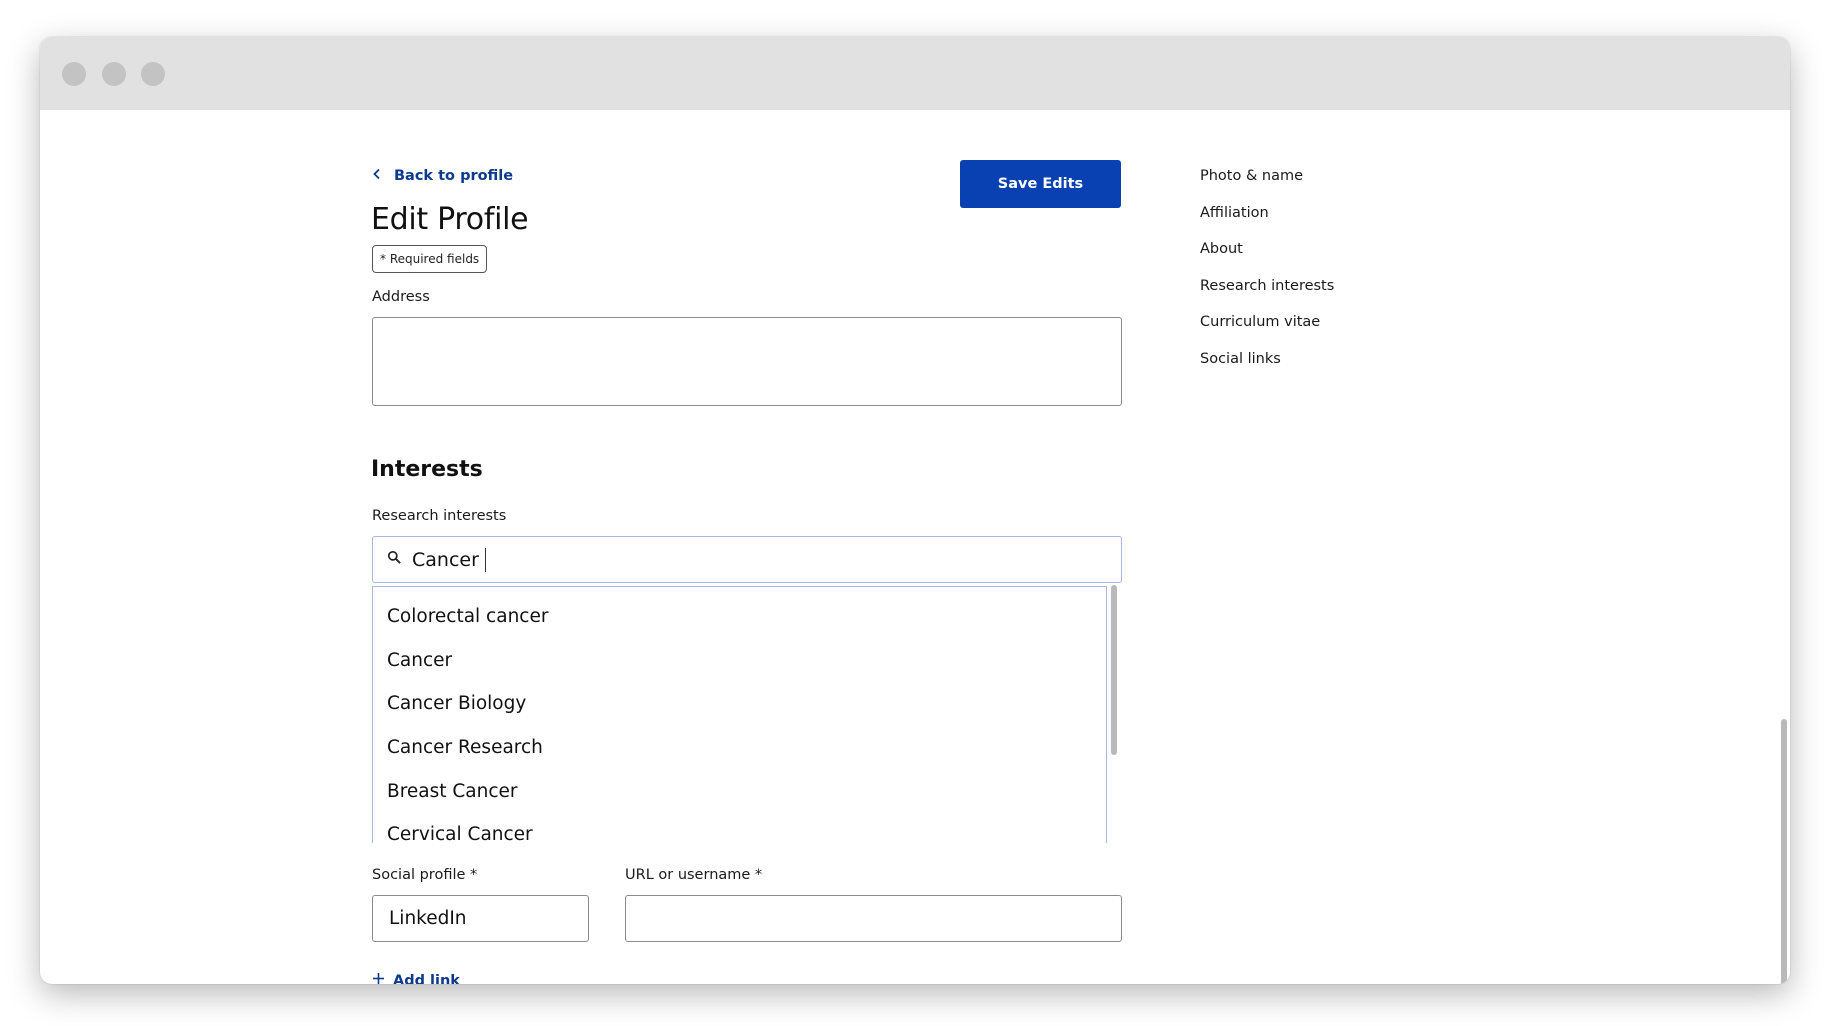 The image size is (1830, 1026). I want to click on dropdown-scrollbar, so click(1114, 713).